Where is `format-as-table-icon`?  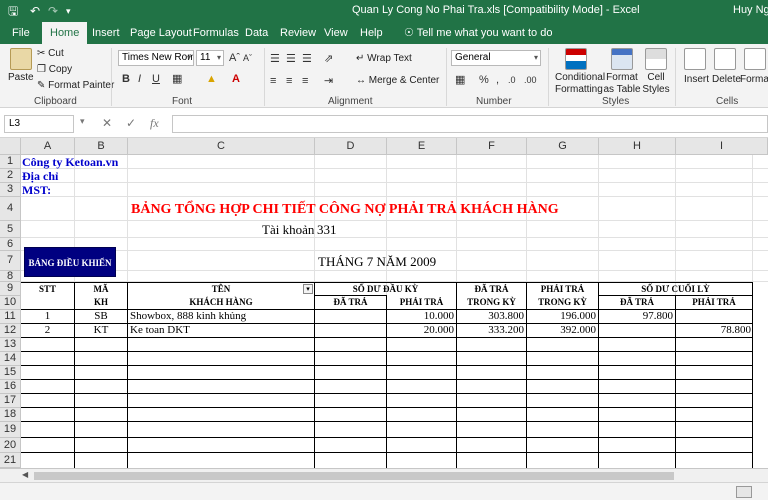
format-as-table-icon is located at coordinates (622, 59).